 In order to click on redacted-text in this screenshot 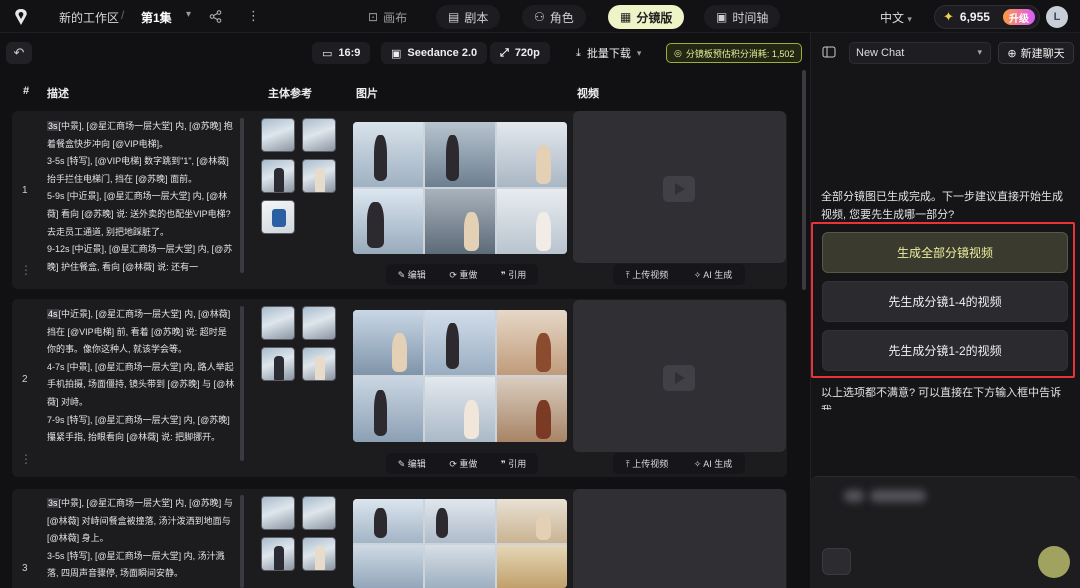, I will do `click(854, 496)`.